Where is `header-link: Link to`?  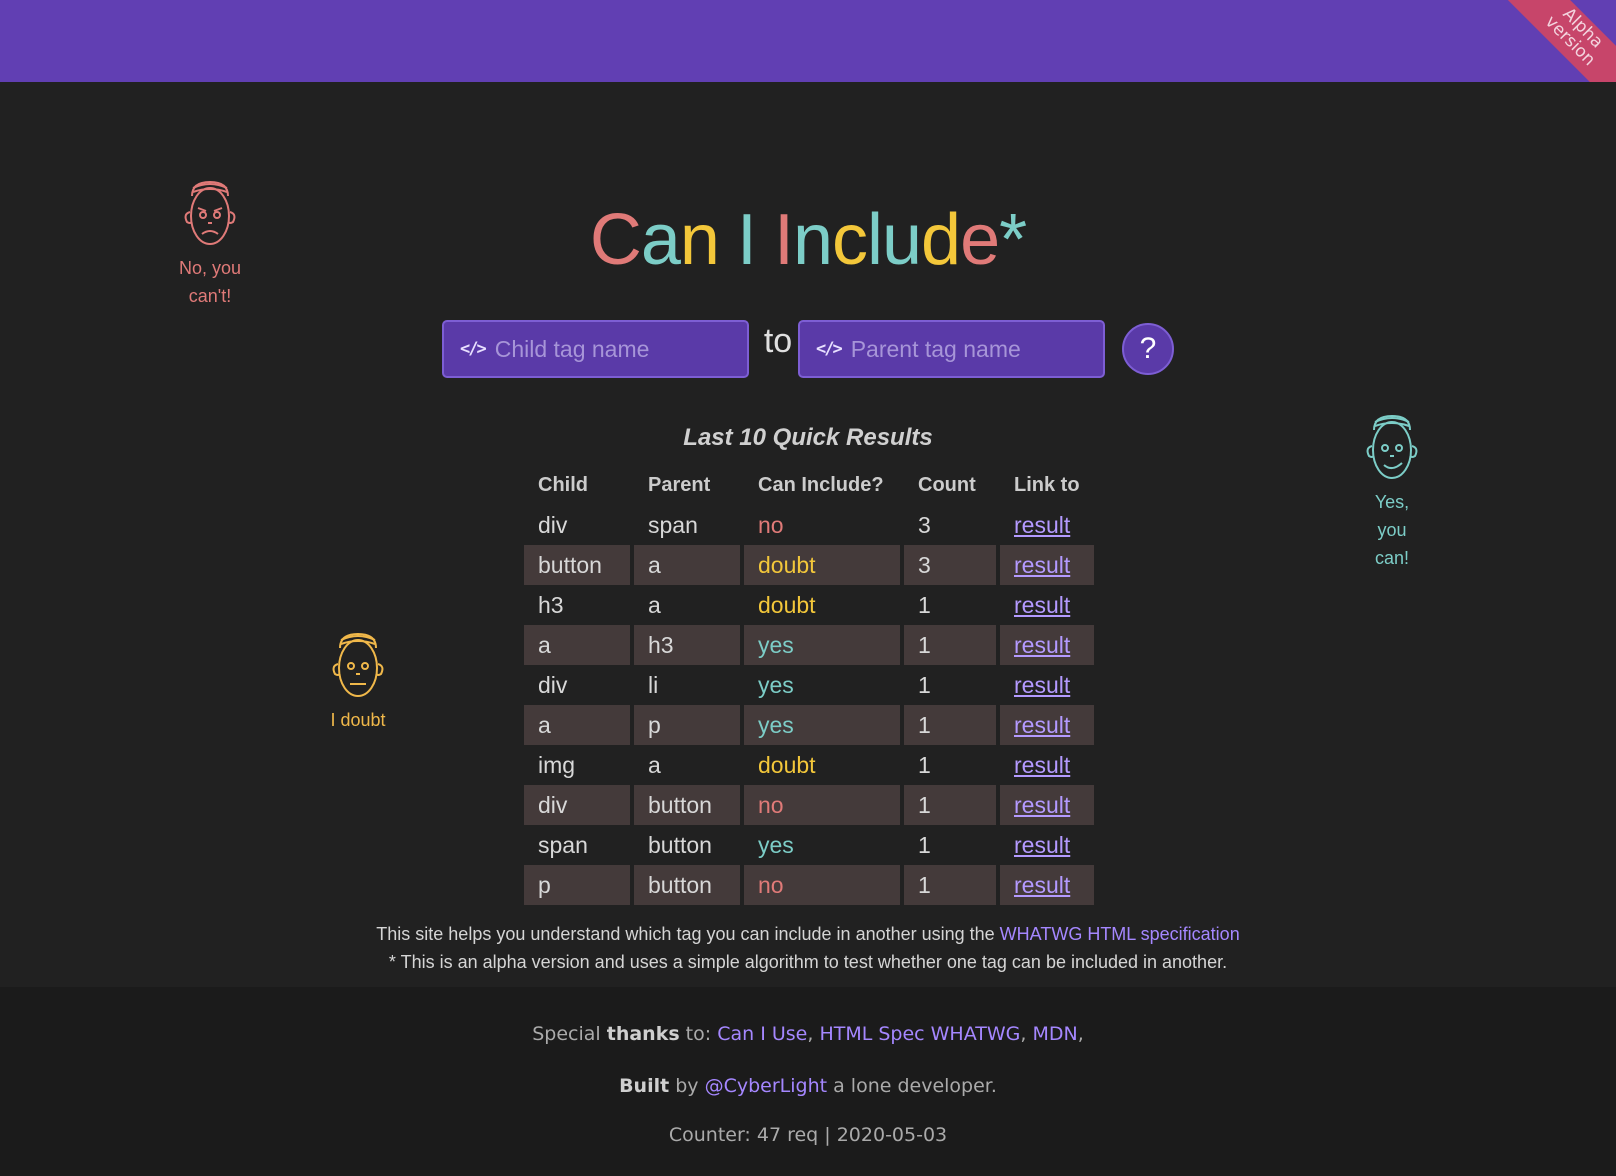
header-link: Link to is located at coordinates (1047, 485).